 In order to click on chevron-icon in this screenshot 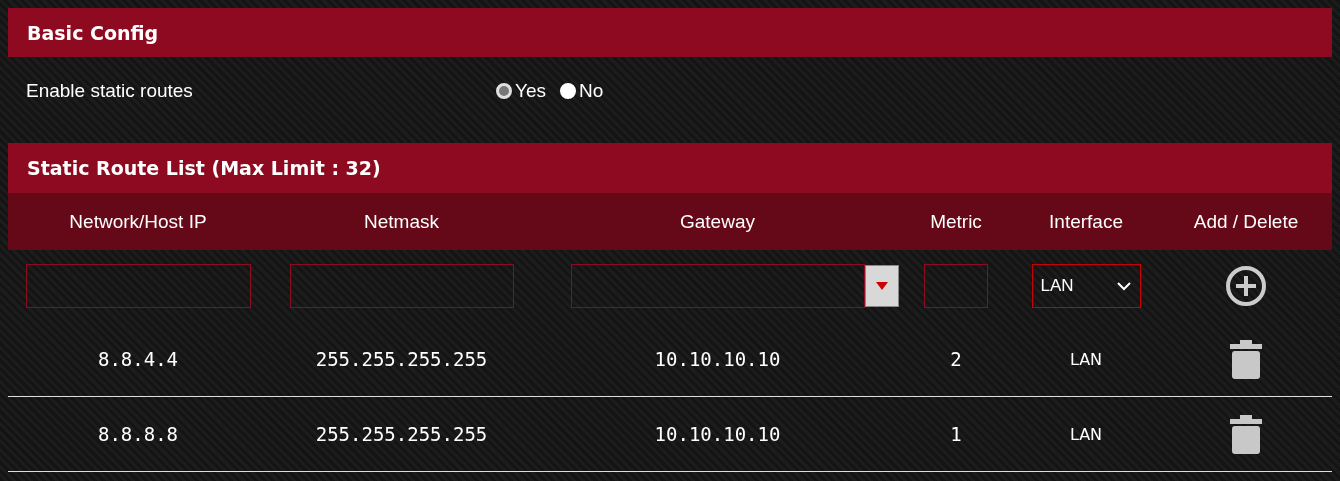, I will do `click(1123, 286)`.